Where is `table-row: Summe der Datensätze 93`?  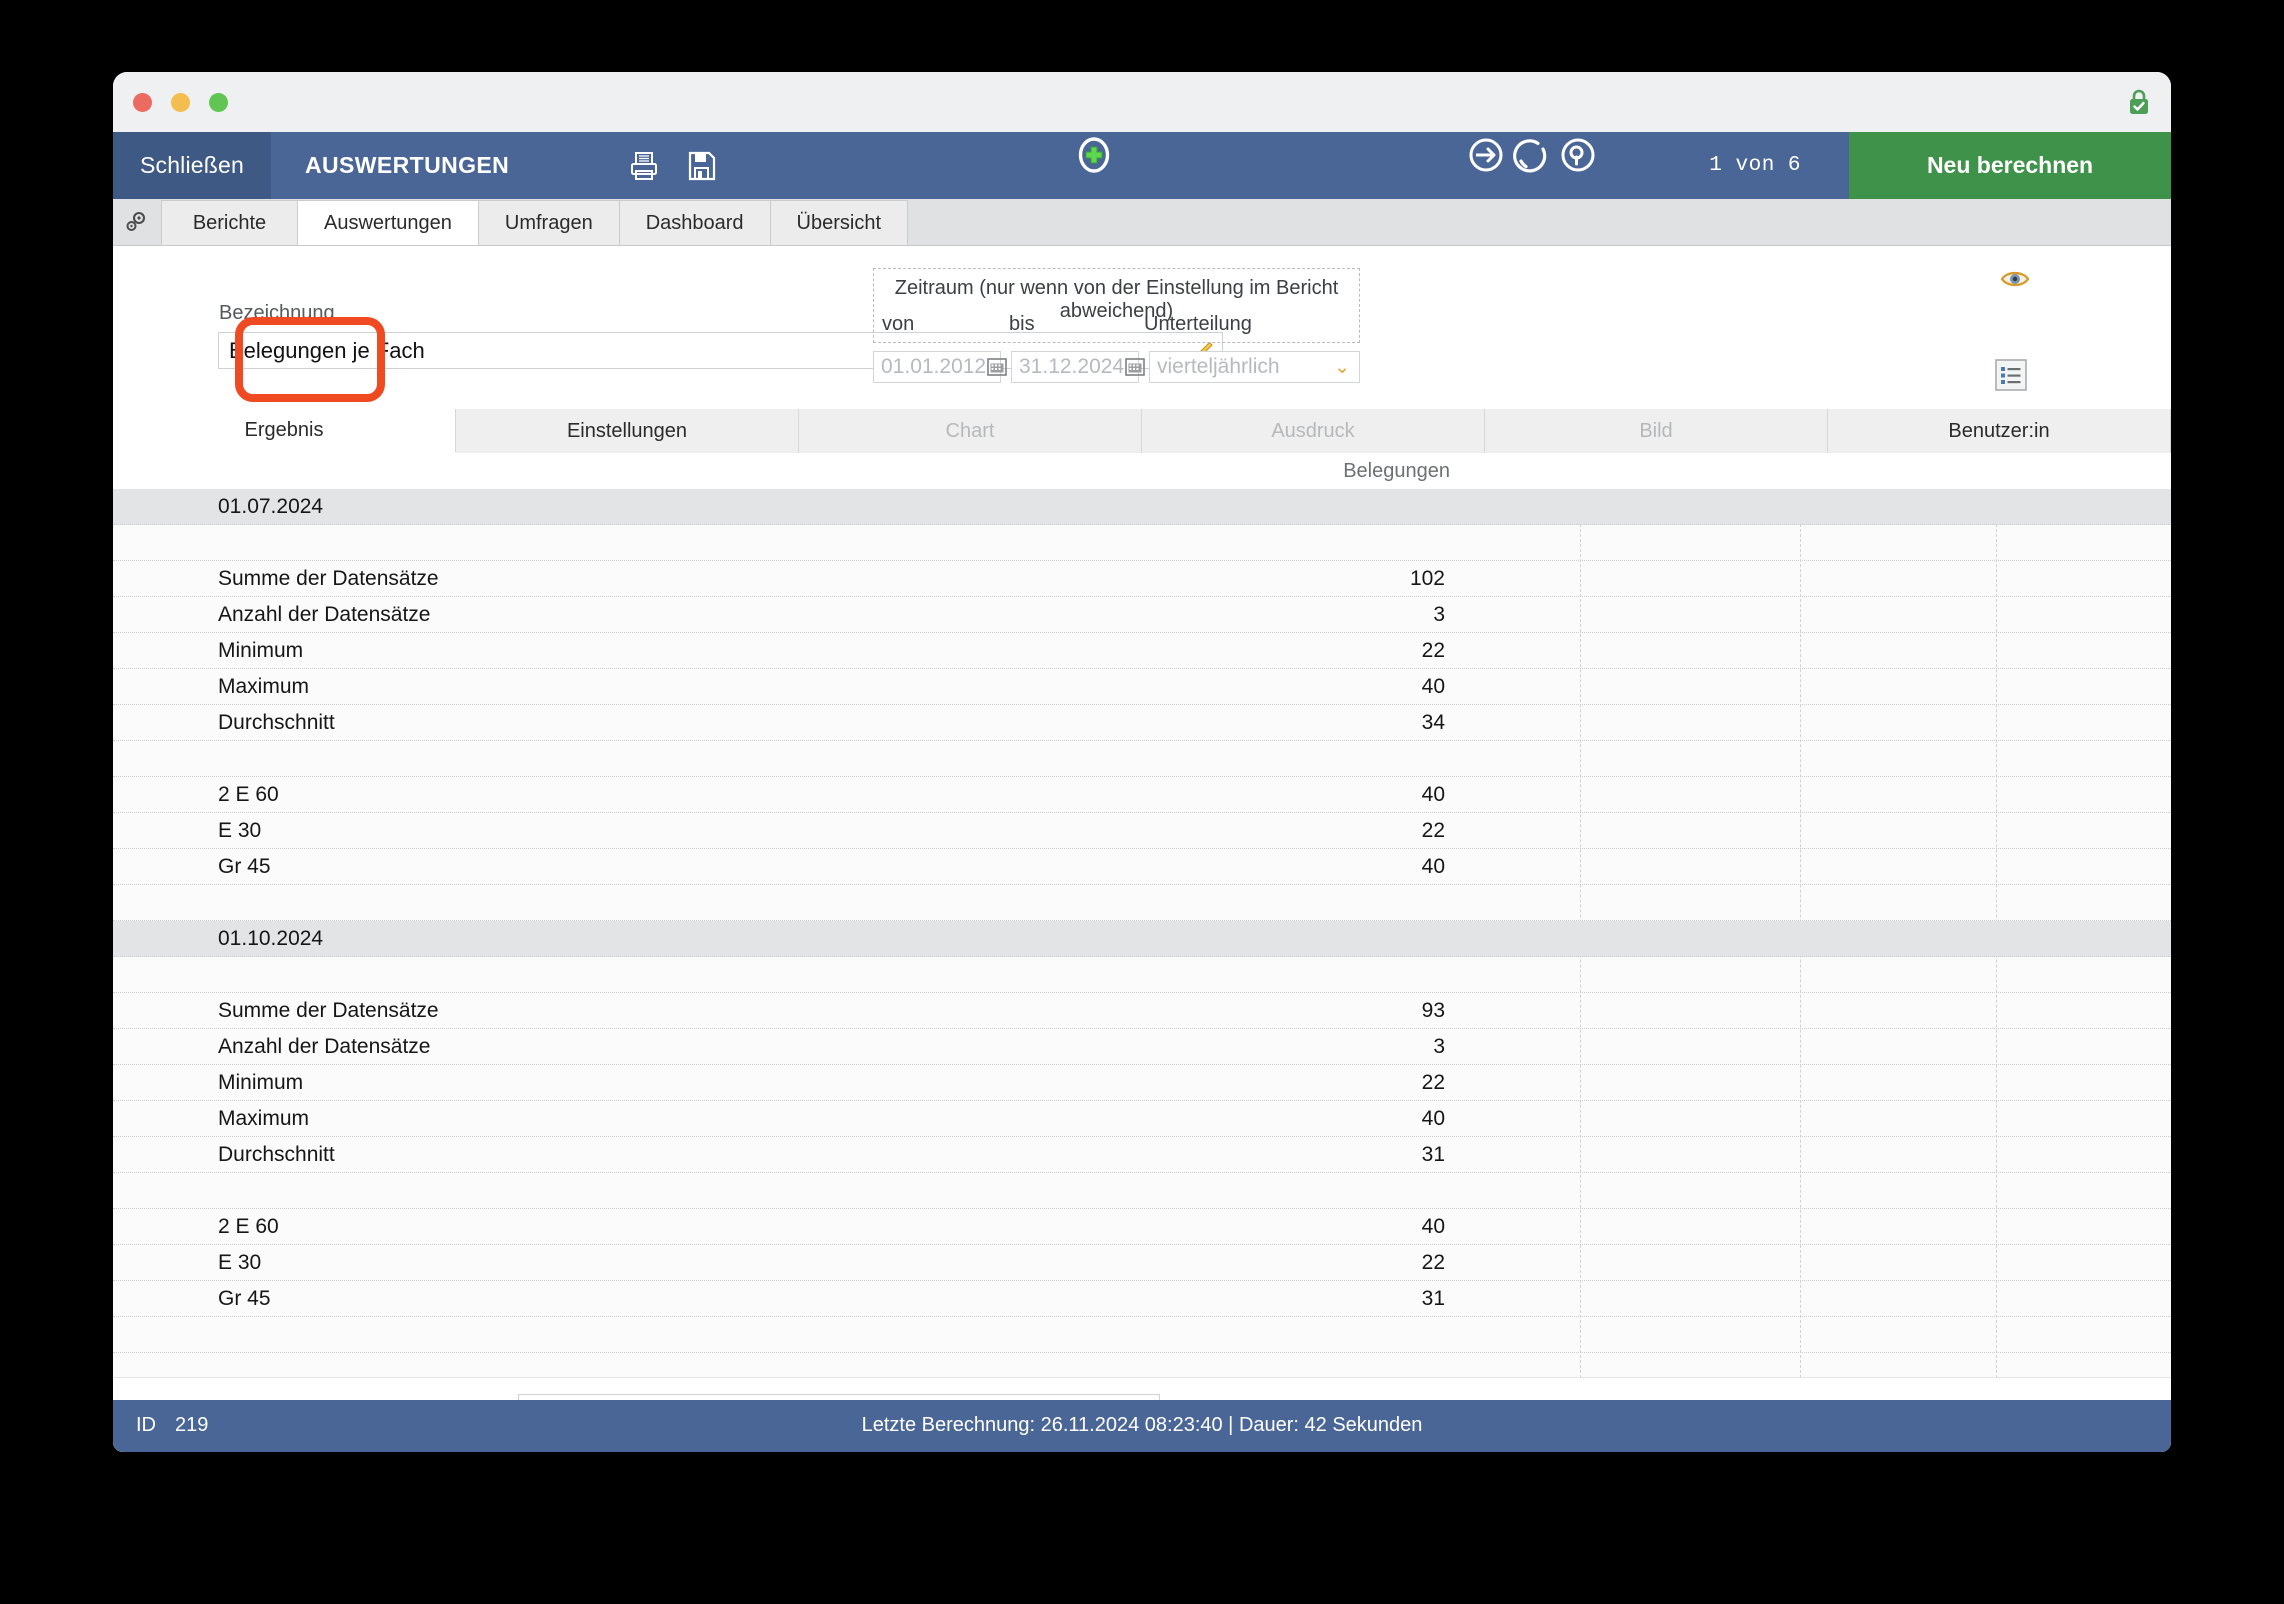 table-row: Summe der Datensätze 93 is located at coordinates (1142, 1011).